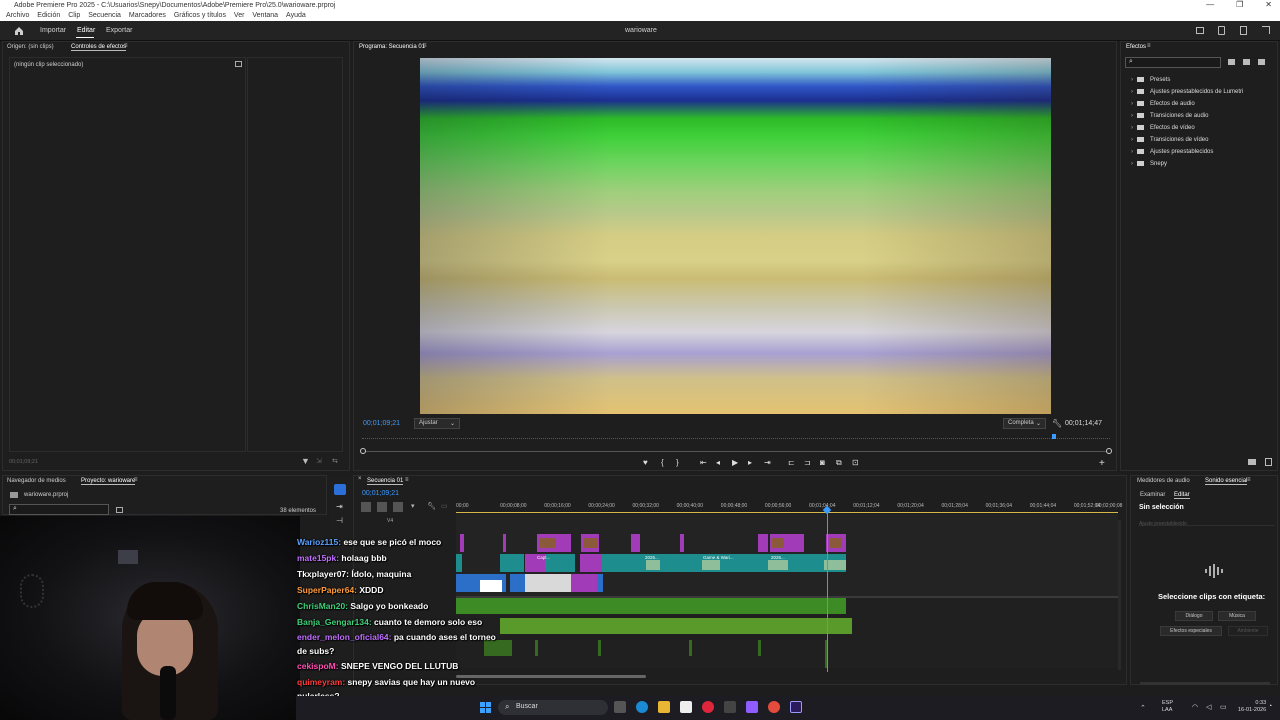  Describe the element at coordinates (1024, 423) in the screenshot. I see `quality-dropdown: Completa ⌄` at that location.